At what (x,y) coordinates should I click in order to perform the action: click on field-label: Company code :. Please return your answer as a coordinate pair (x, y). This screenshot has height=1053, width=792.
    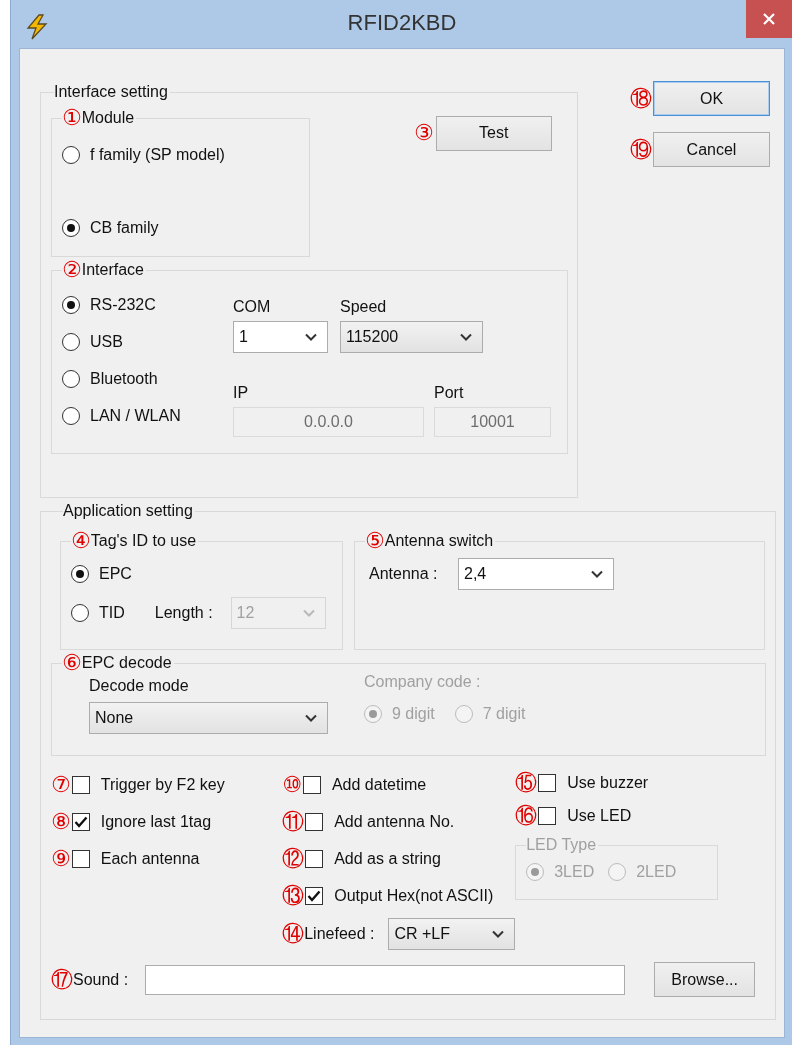
    Looking at the image, I should click on (423, 682).